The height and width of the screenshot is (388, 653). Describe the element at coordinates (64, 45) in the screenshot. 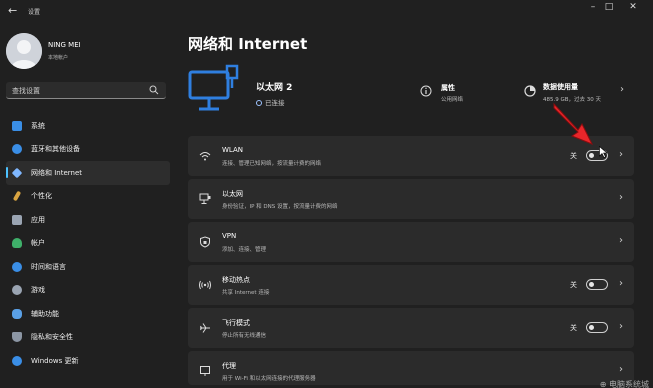

I see `profile-name: NING MEI` at that location.